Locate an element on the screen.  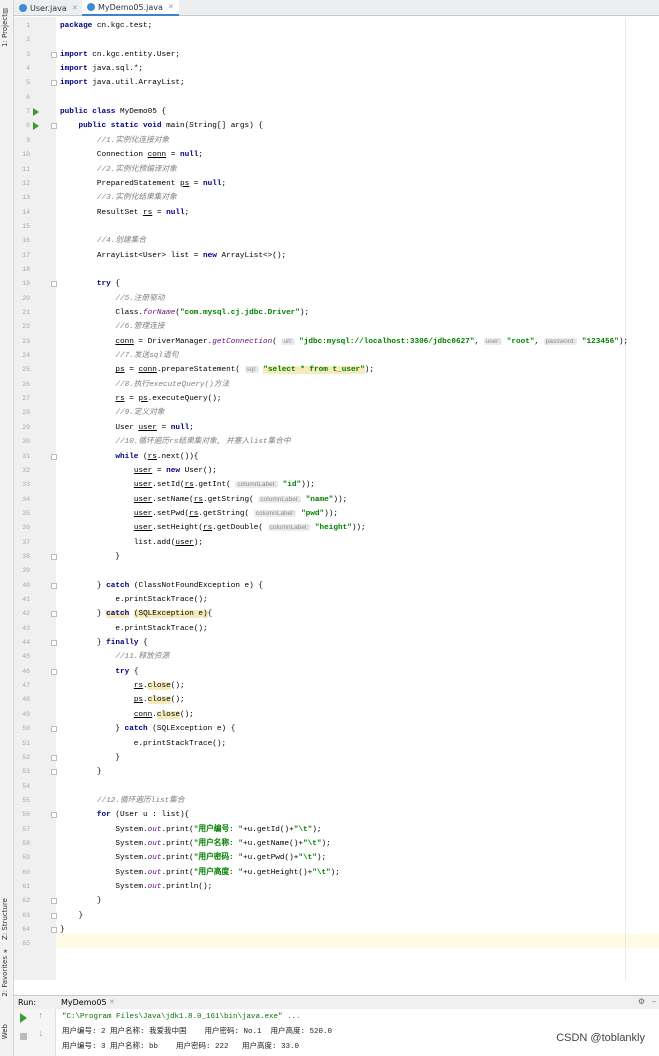
minimize-icon: – is located at coordinates (654, 1001).